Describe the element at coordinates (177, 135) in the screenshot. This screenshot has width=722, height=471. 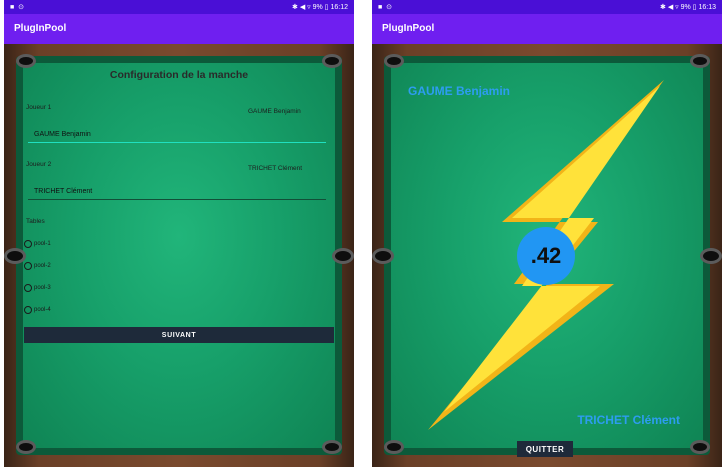
I see `player1-input: GAUME Benjamin` at that location.